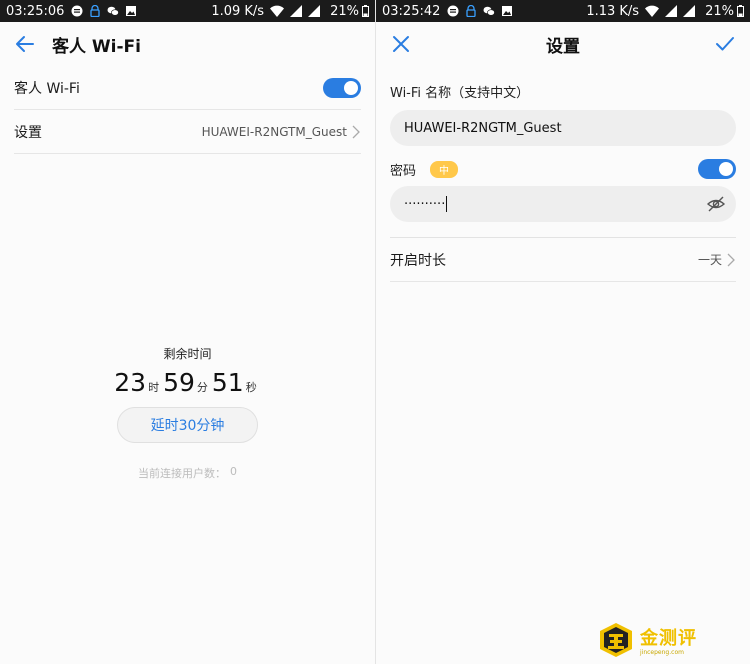 Image resolution: width=750 pixels, height=664 pixels. I want to click on app-bar: 设置, so click(563, 44).